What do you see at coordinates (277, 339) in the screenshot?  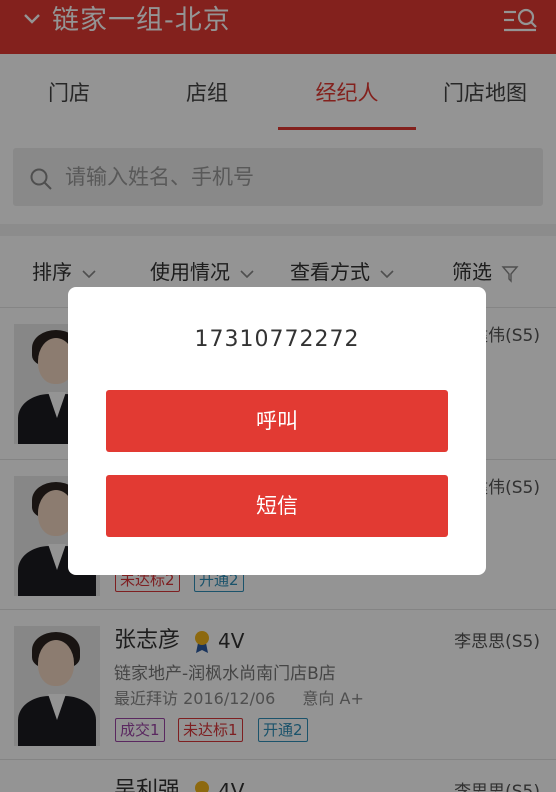 I see `phone-number: 17310772272` at bounding box center [277, 339].